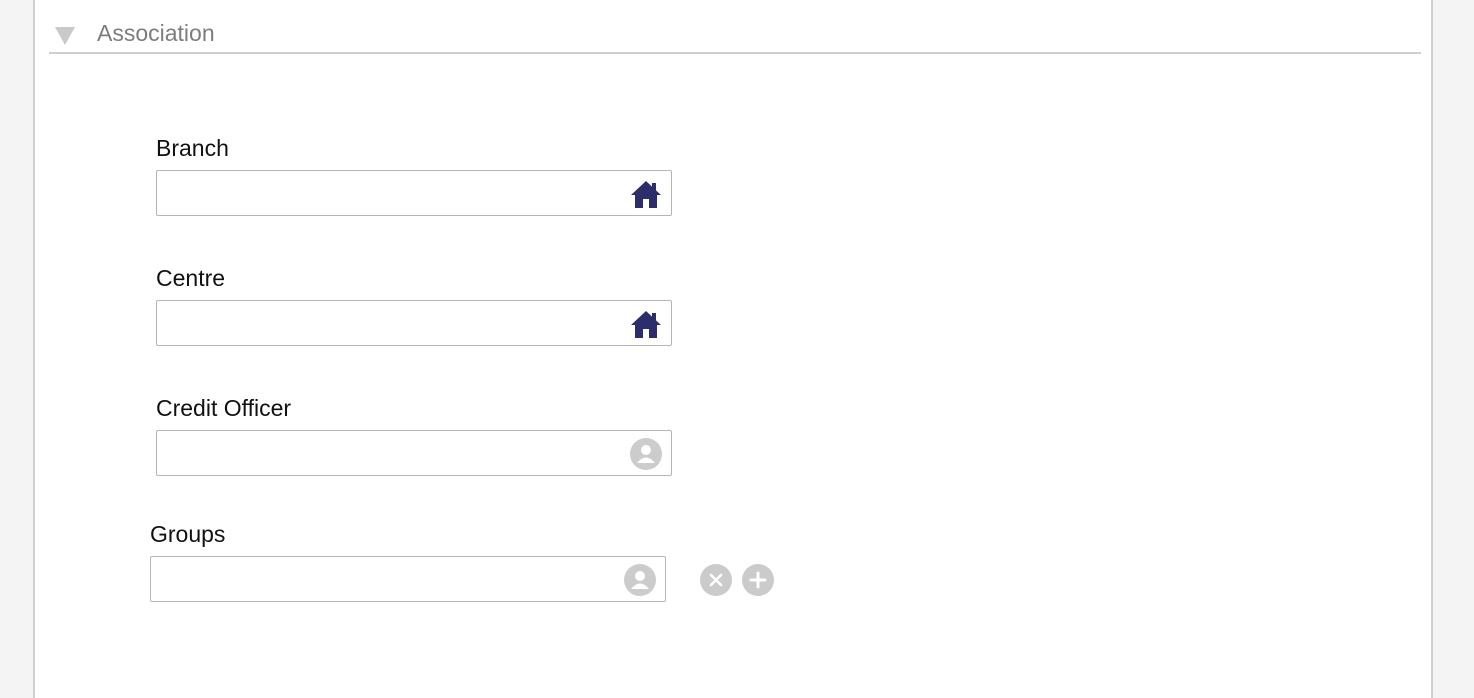  I want to click on credit-officer-input-wrapper, so click(414, 453).